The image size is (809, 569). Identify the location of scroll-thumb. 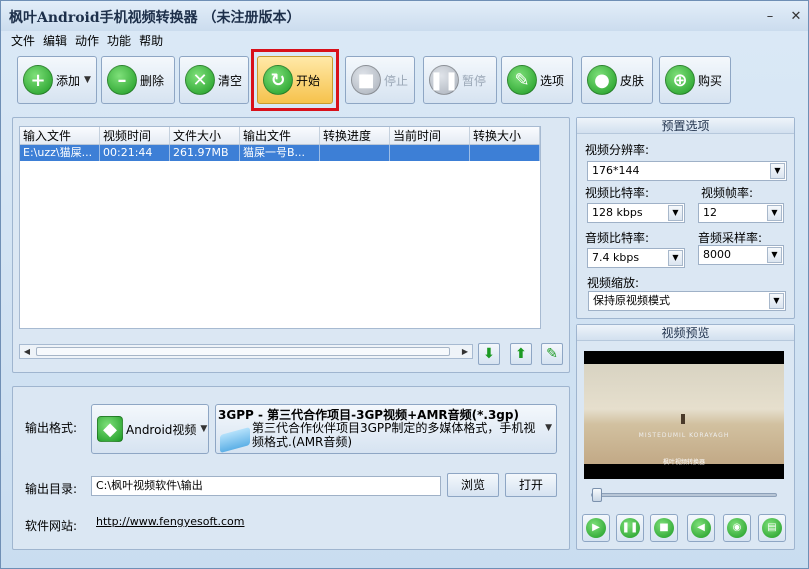
(243, 351).